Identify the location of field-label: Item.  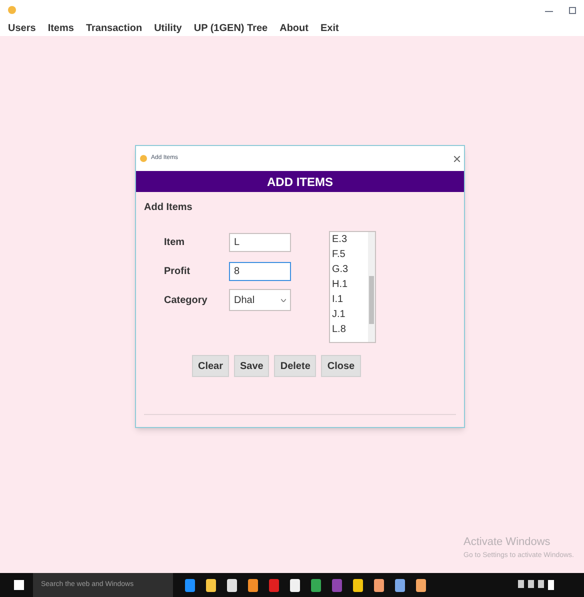
(175, 243).